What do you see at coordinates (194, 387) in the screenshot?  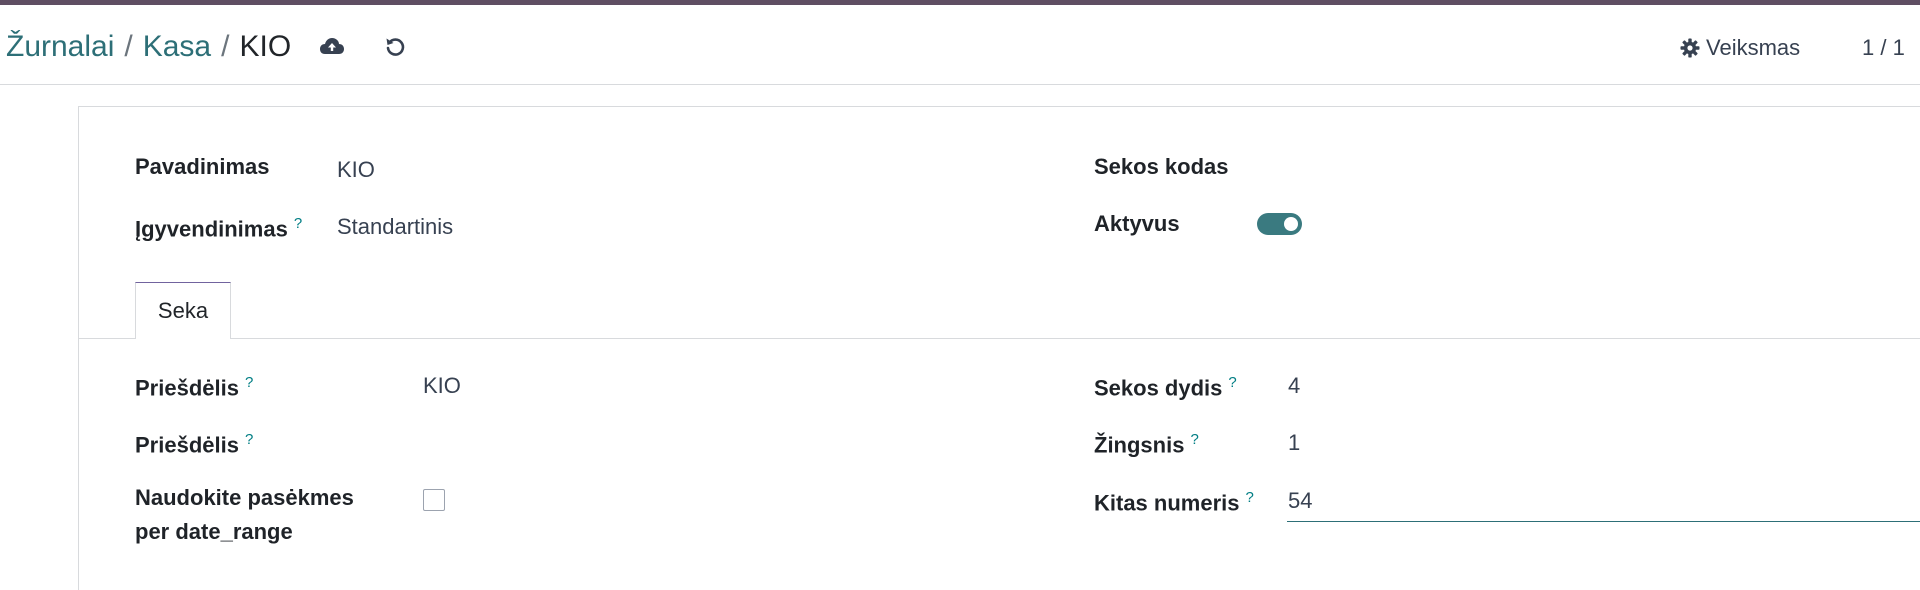 I see `prefix-label: Priešdėlis?` at bounding box center [194, 387].